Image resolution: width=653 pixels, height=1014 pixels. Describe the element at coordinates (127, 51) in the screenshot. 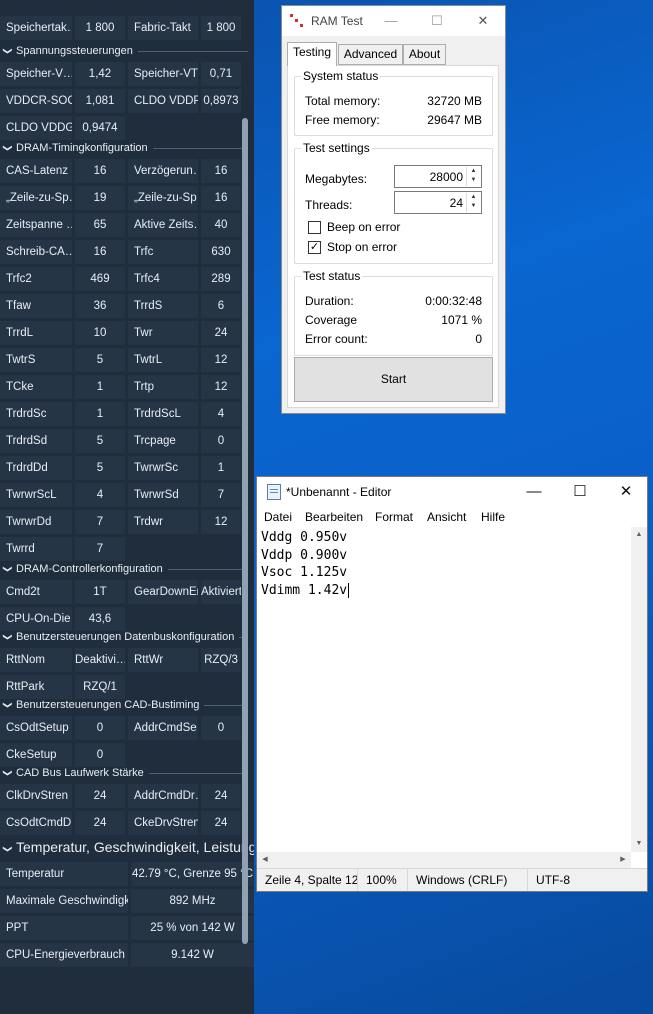

I see `section-header-voltage: ❯ Spannungssteuerungen` at that location.